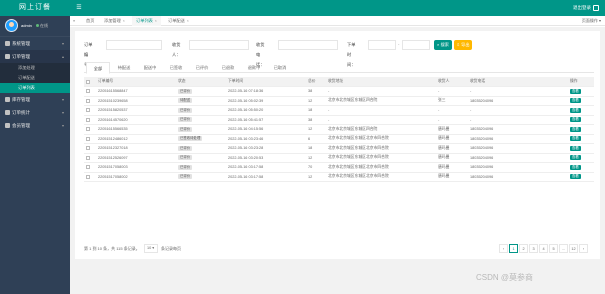 The width and height of the screenshot is (605, 294). What do you see at coordinates (176, 67) in the screenshot?
I see `status-tab: 已签收` at bounding box center [176, 67].